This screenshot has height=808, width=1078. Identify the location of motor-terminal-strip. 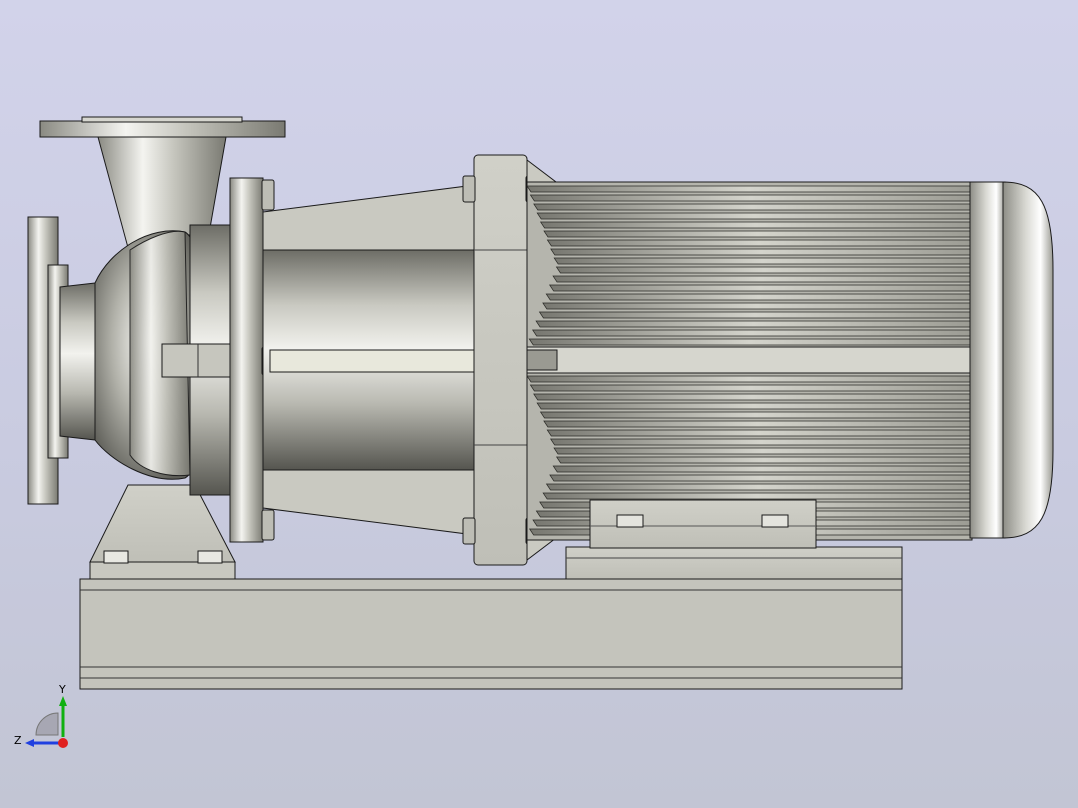
(749, 360).